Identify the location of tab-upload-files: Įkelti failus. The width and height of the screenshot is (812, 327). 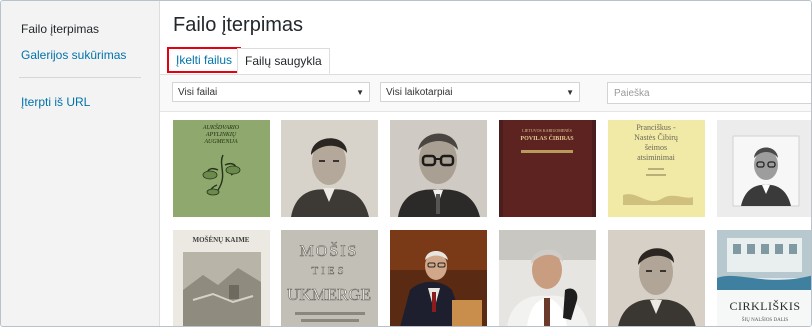
(204, 60).